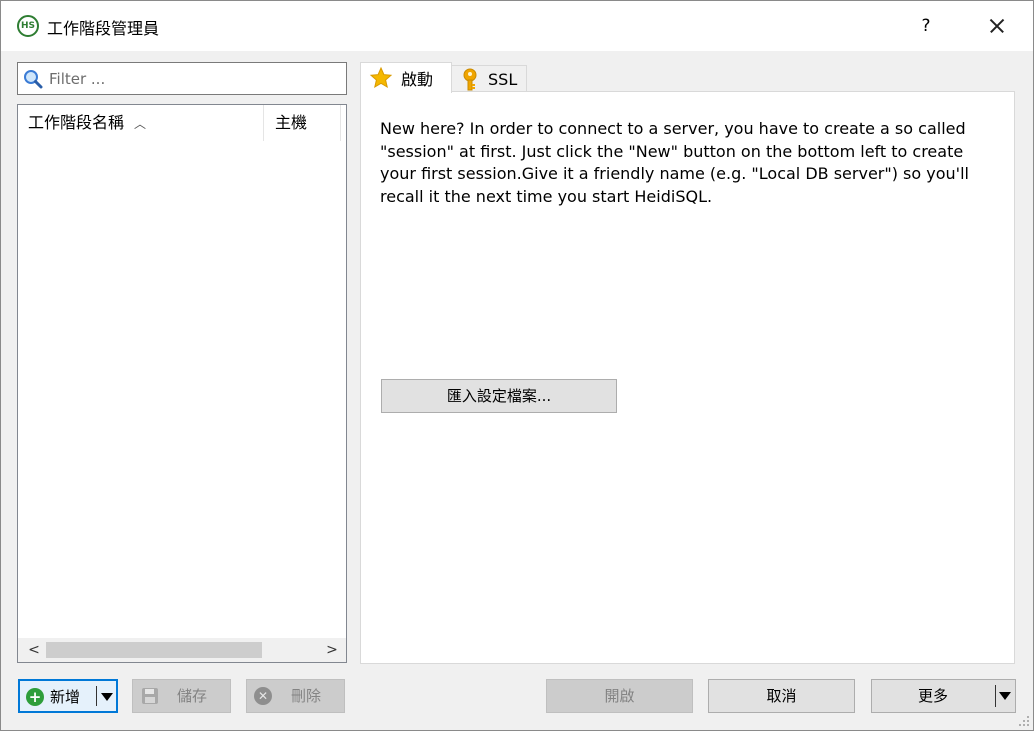 Image resolution: width=1034 pixels, height=731 pixels. I want to click on filter-box, so click(182, 78).